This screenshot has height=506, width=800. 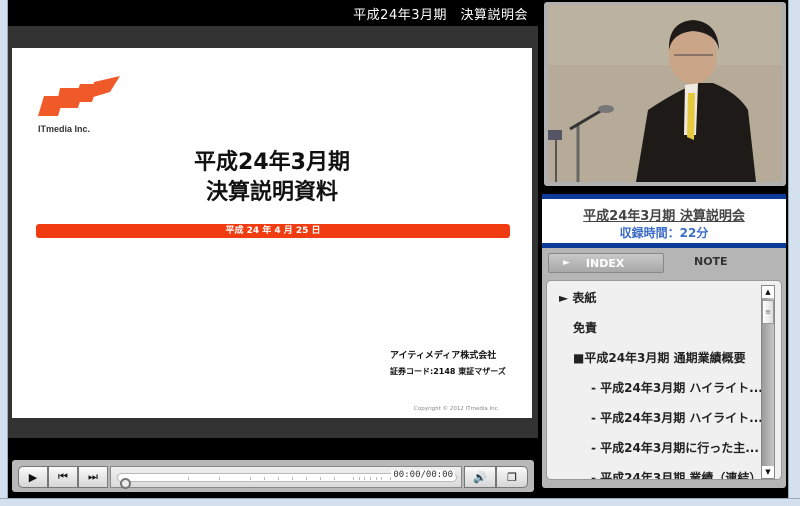 I want to click on tab-index-label: INDEX, so click(x=605, y=263).